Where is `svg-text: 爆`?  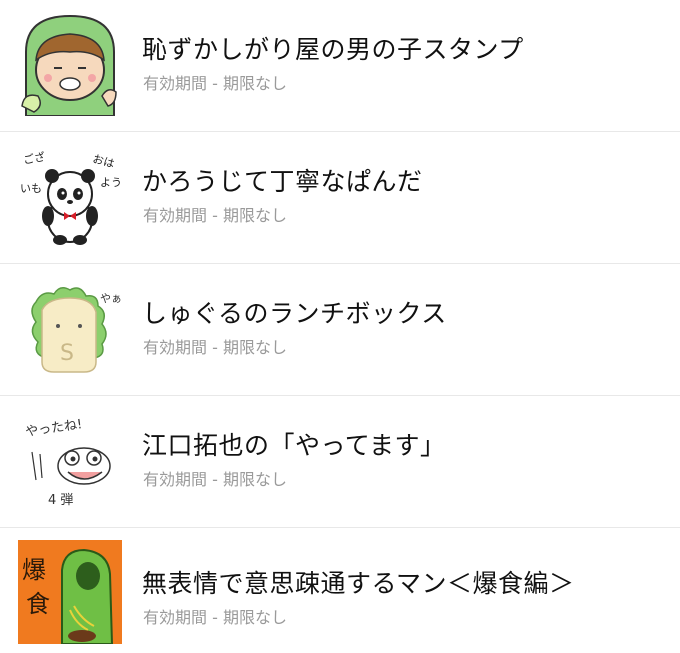 svg-text: 爆 is located at coordinates (34, 570).